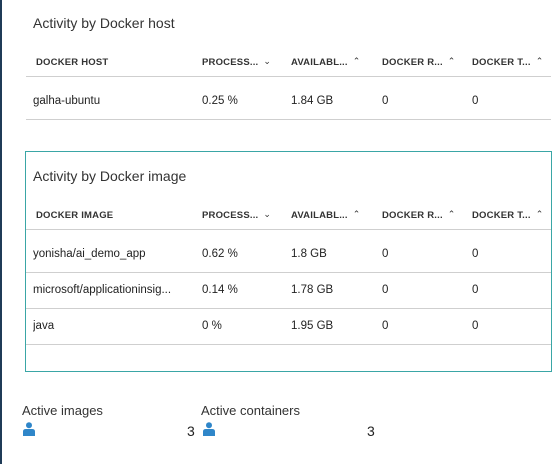 The image size is (560, 464). What do you see at coordinates (220, 254) in the screenshot?
I see `cell-processor: 0.62 %` at bounding box center [220, 254].